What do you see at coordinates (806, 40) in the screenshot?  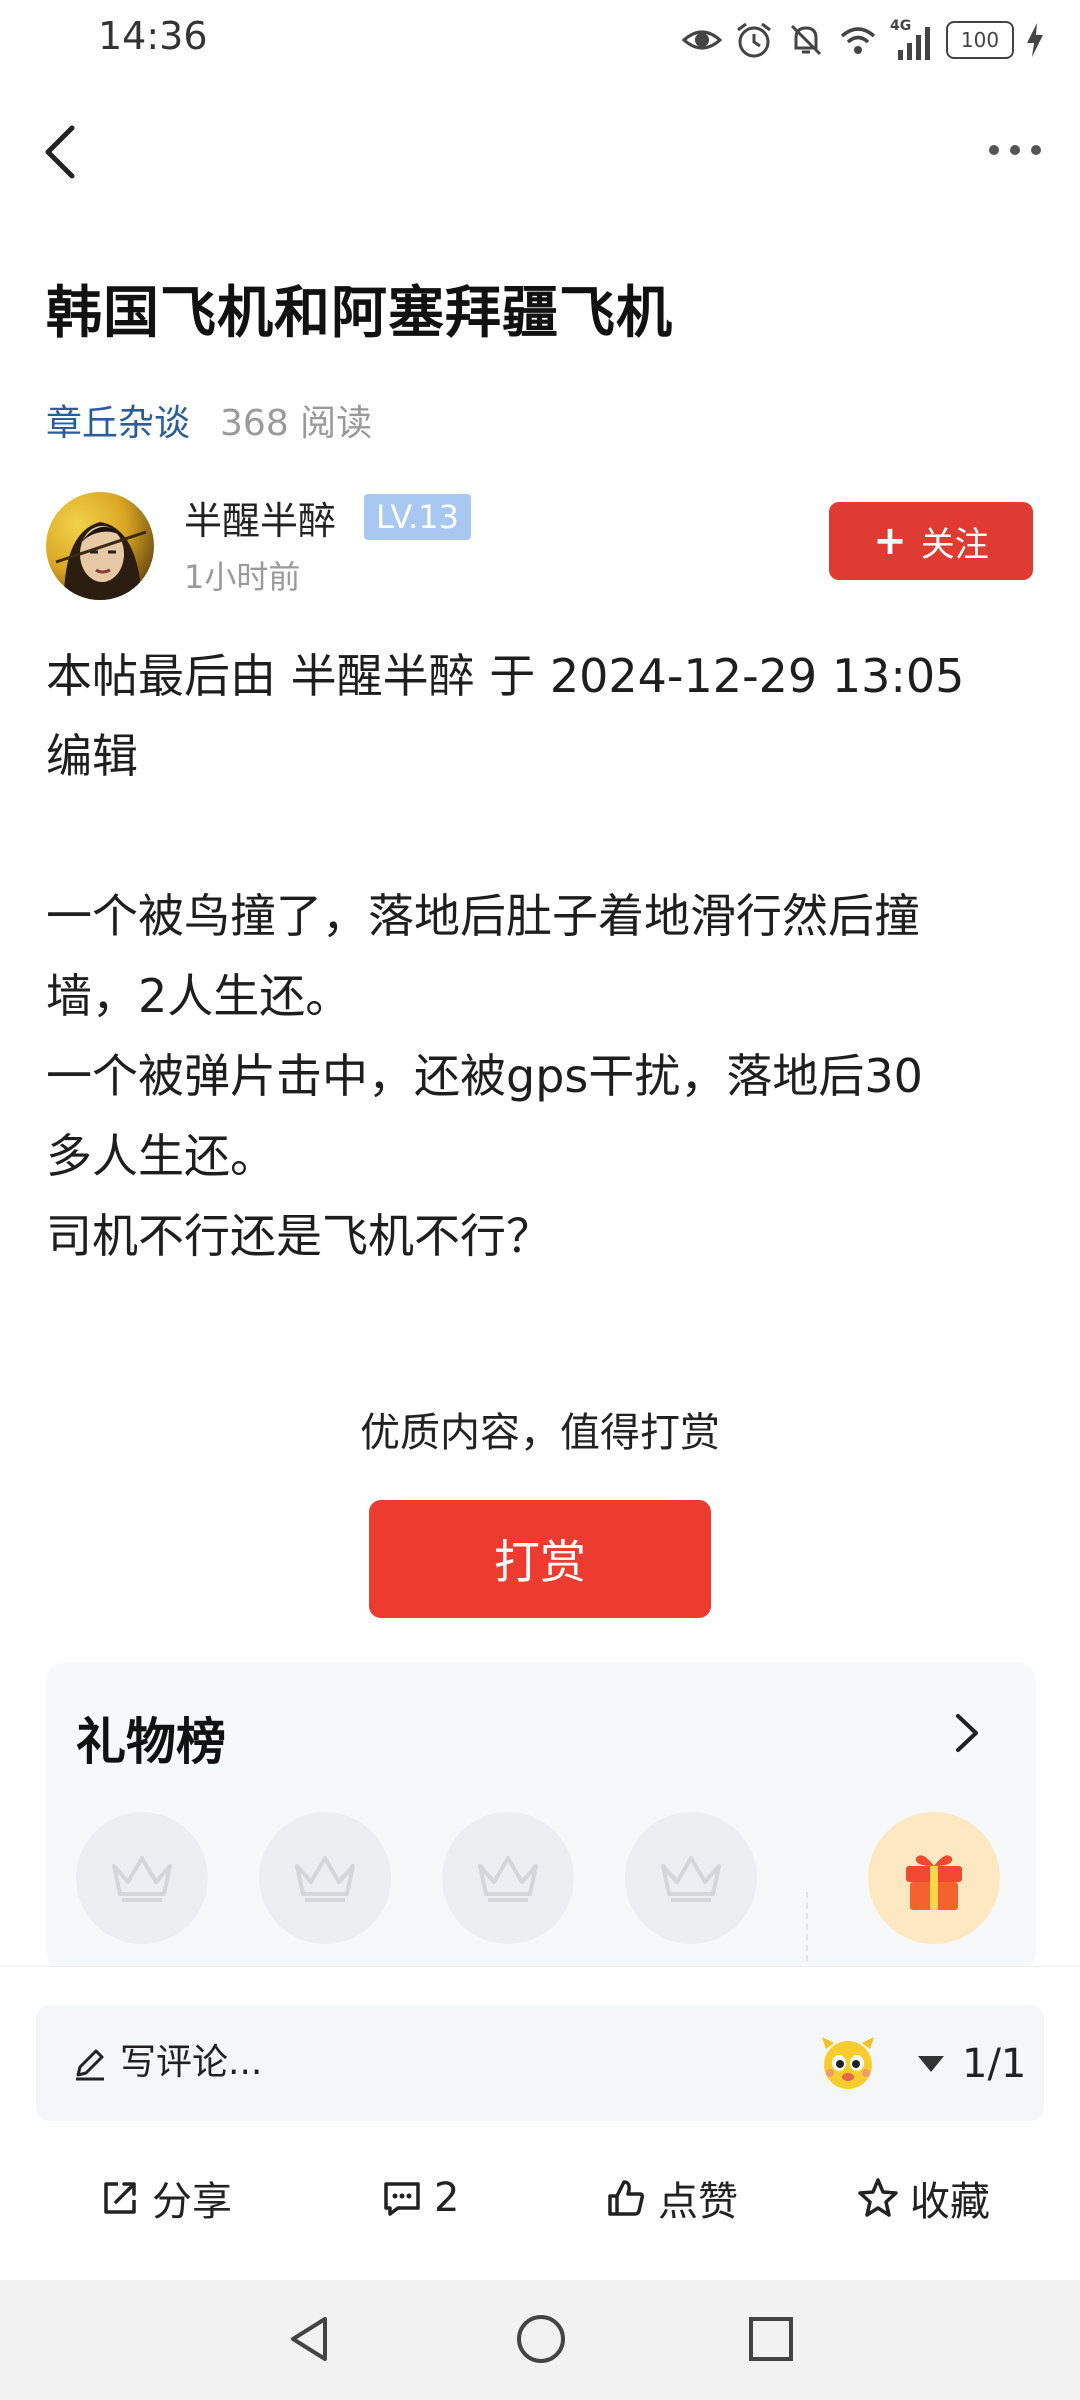 I see `mute-icon` at bounding box center [806, 40].